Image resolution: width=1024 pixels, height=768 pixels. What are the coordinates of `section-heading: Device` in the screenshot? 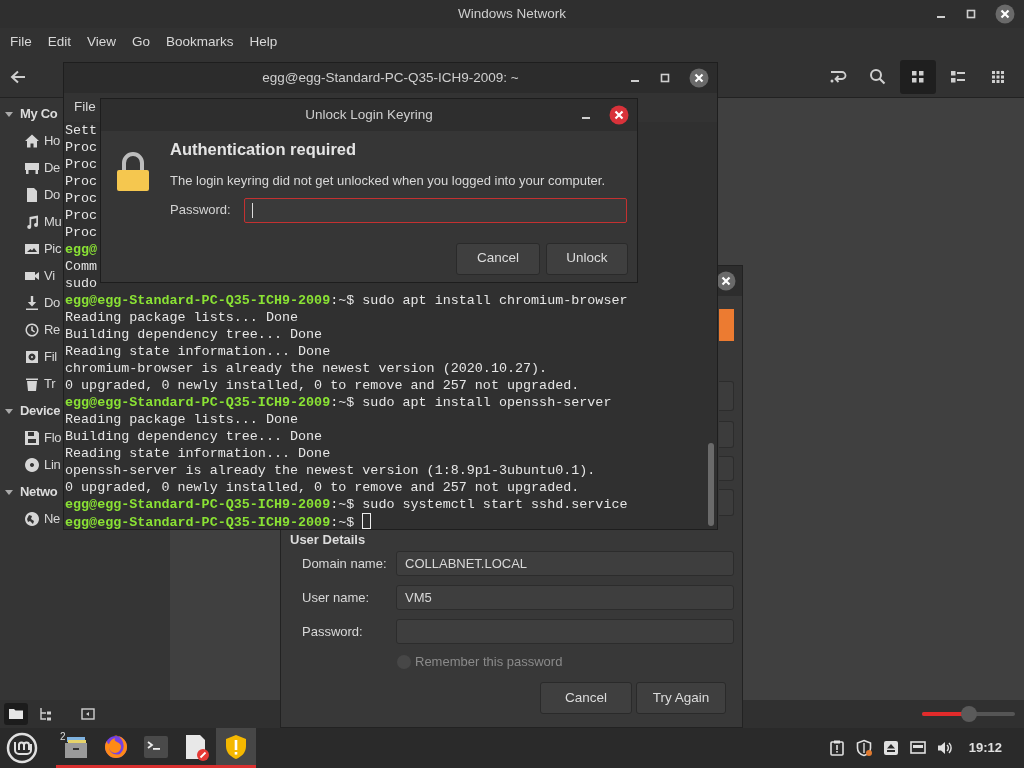 It's located at (40, 410).